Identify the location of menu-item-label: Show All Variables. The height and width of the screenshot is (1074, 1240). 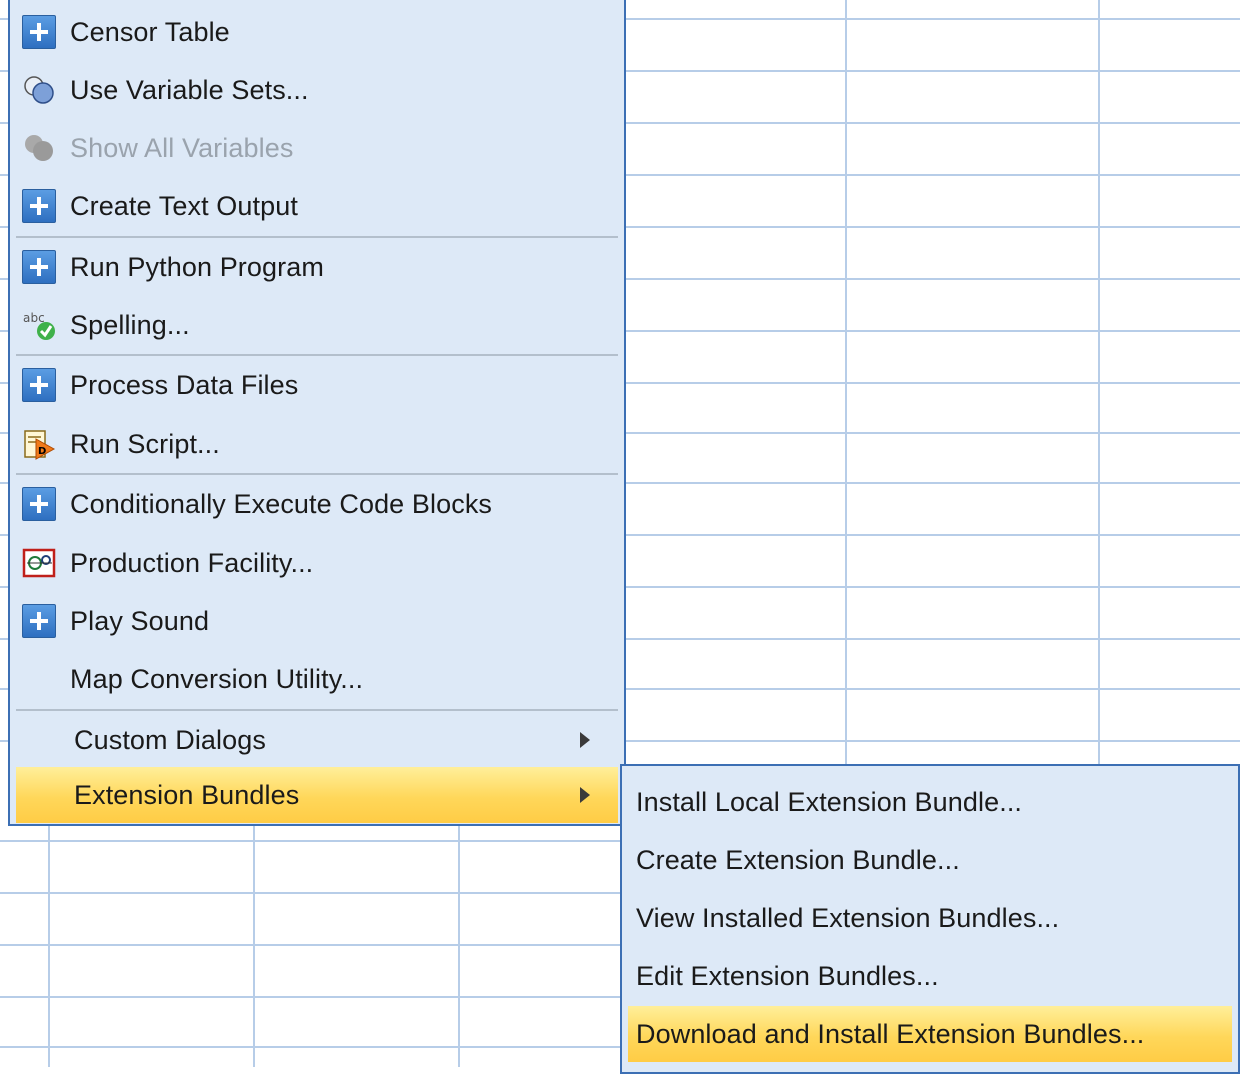
(182, 147).